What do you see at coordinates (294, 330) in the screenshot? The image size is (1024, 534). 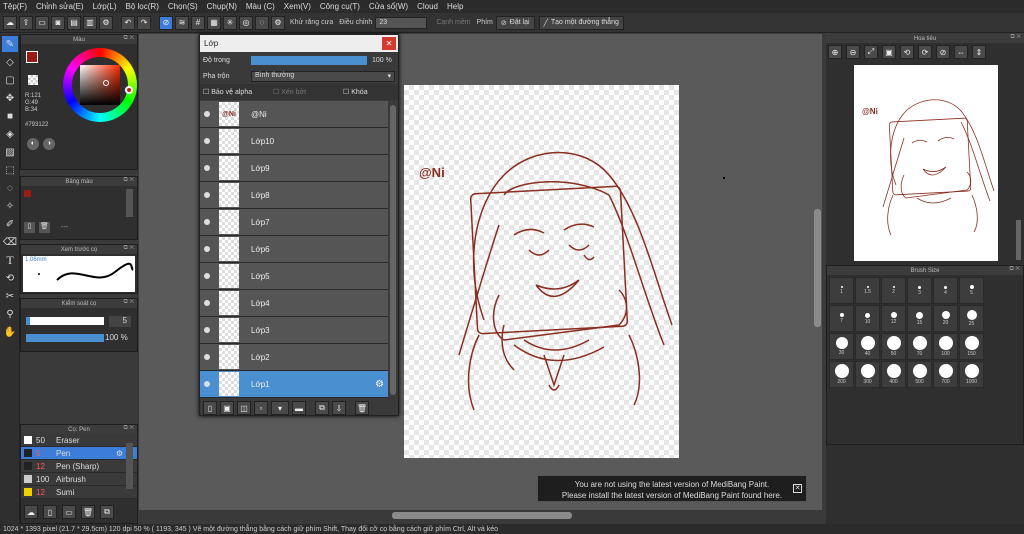 I see `layer-row: Lớp3` at bounding box center [294, 330].